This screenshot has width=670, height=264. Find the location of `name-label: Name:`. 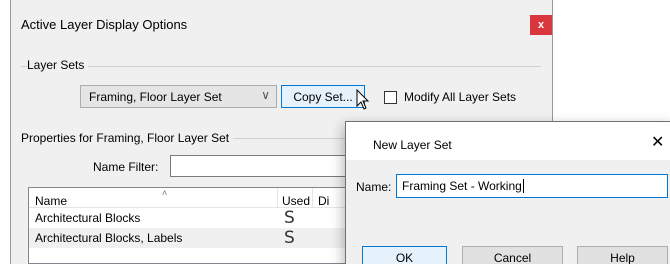

name-label: Name: is located at coordinates (374, 187).